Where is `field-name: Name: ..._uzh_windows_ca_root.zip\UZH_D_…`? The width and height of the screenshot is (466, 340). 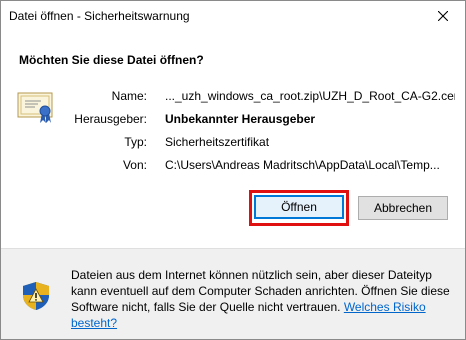 field-name: Name: ..._uzh_windows_ca_root.zip\UZH_D_… is located at coordinates (233, 98).